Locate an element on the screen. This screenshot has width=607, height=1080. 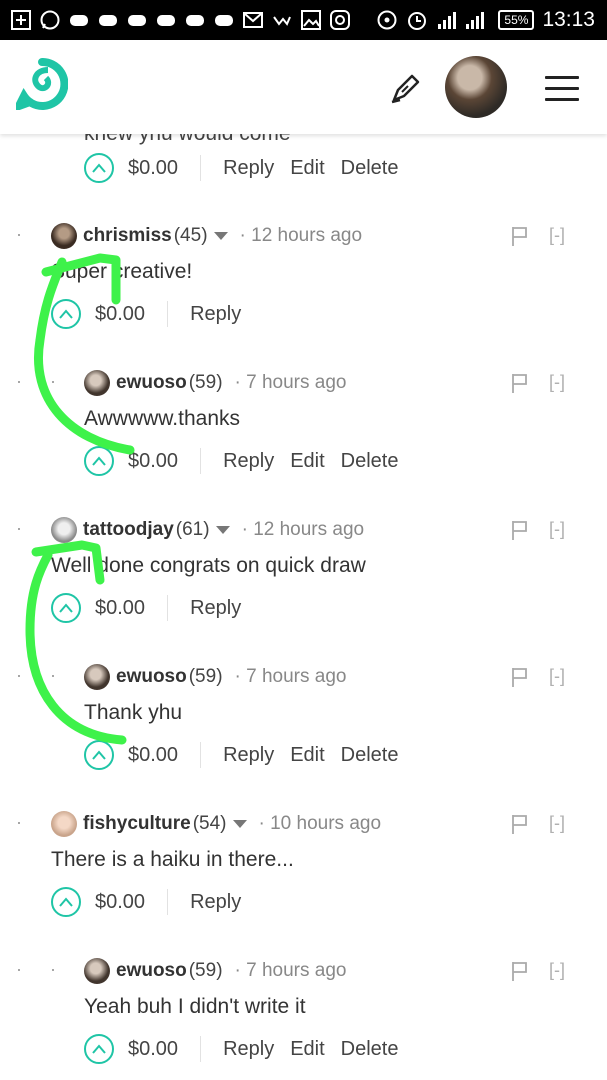
hotspot-icon is located at coordinates (387, 20).